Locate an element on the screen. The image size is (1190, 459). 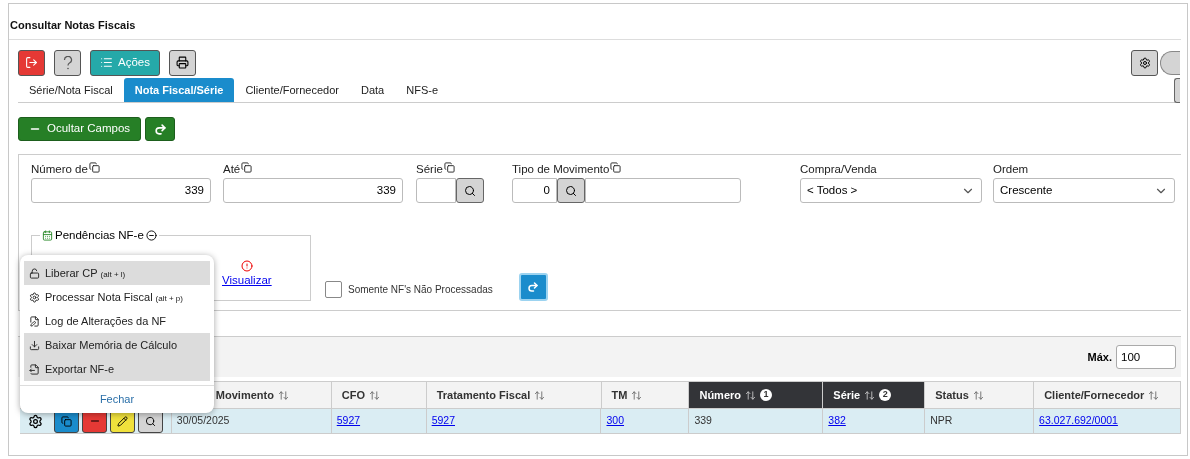
question-icon is located at coordinates (67, 62).